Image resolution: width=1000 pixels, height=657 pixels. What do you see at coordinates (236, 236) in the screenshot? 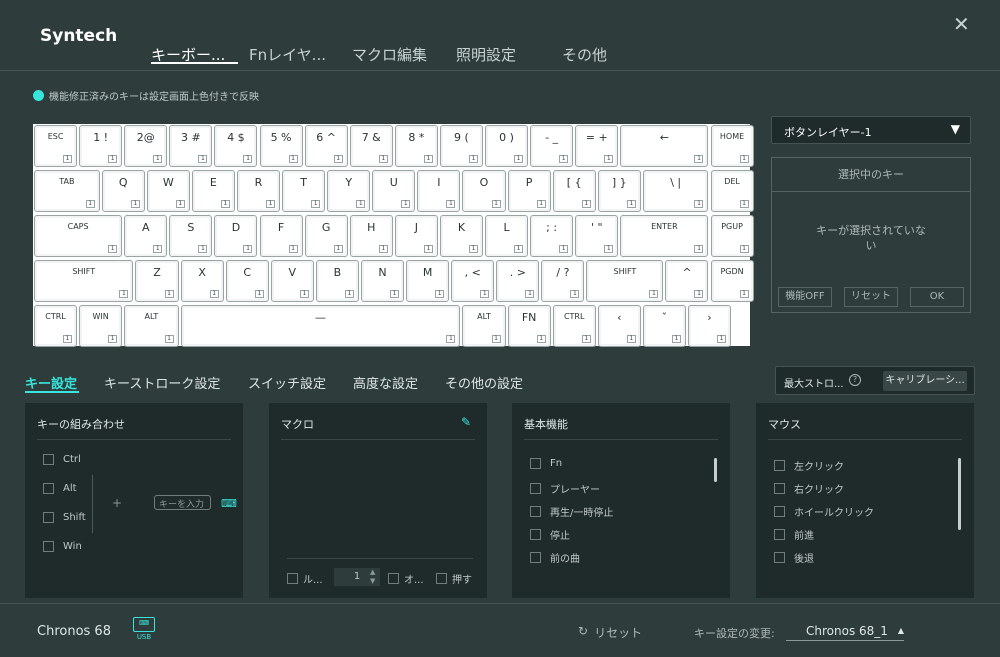
I see `key: D1` at bounding box center [236, 236].